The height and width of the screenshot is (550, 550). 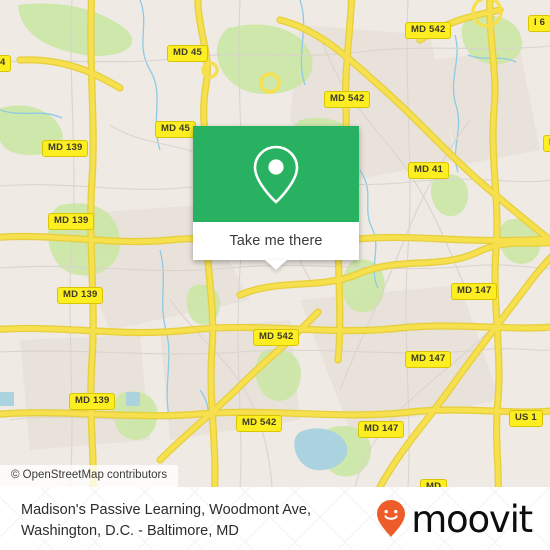 I want to click on road-label-clipped-right: MD, so click(x=546, y=143).